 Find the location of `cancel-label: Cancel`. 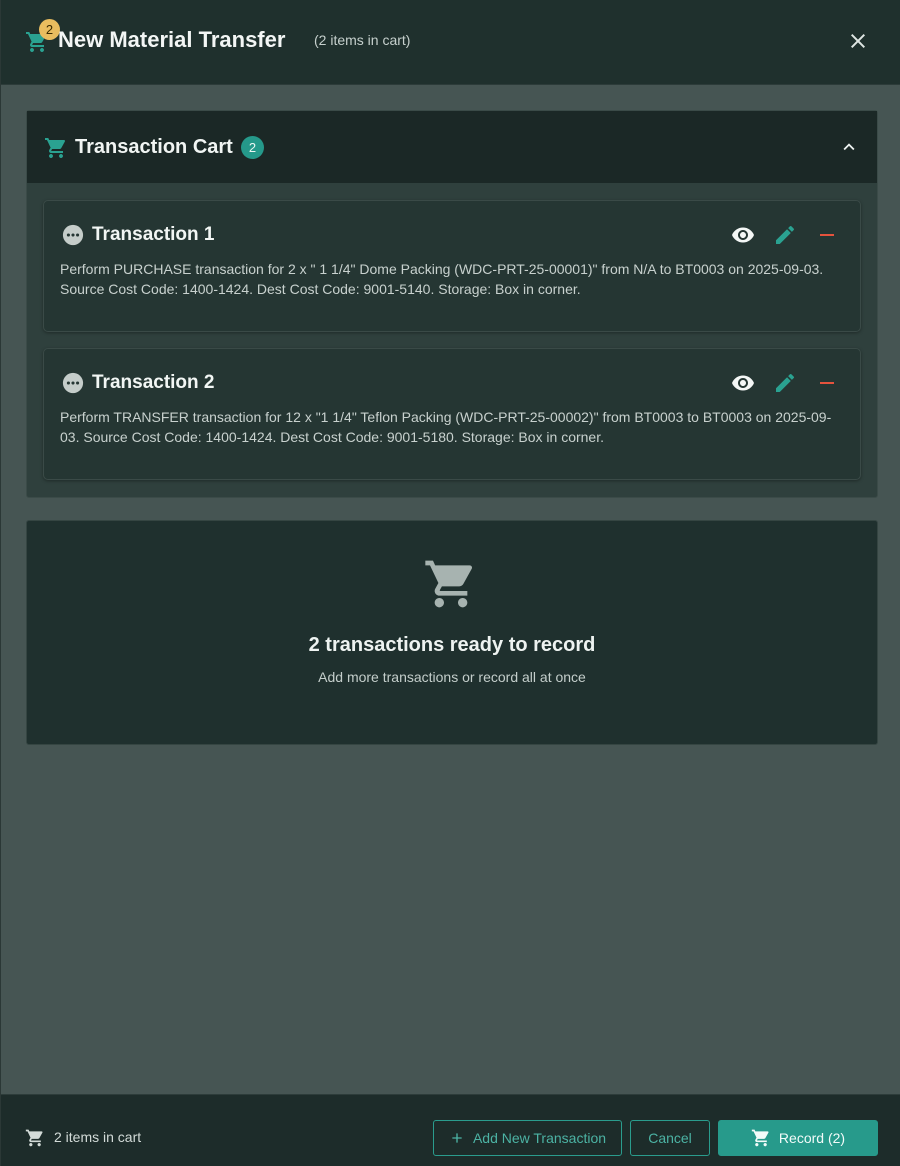

cancel-label: Cancel is located at coordinates (670, 1138).